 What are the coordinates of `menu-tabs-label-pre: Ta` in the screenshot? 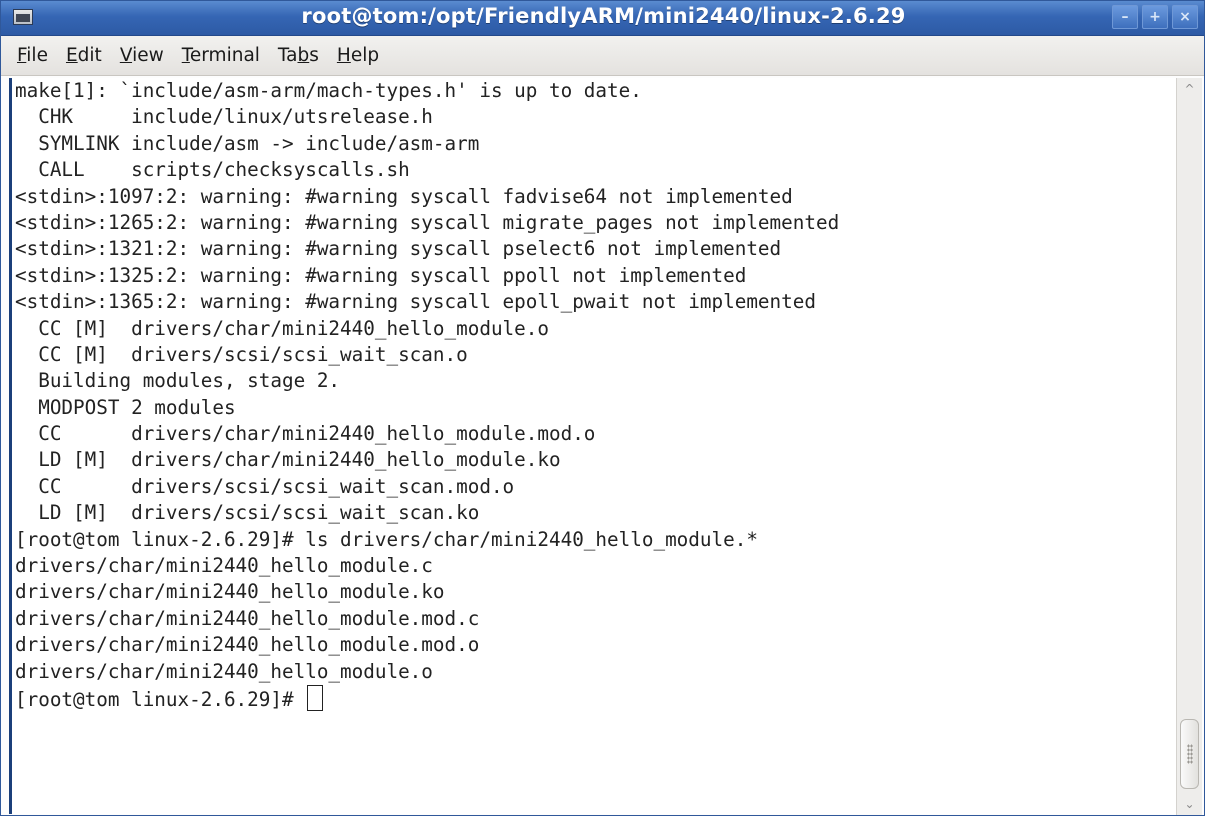 It's located at (287, 55).